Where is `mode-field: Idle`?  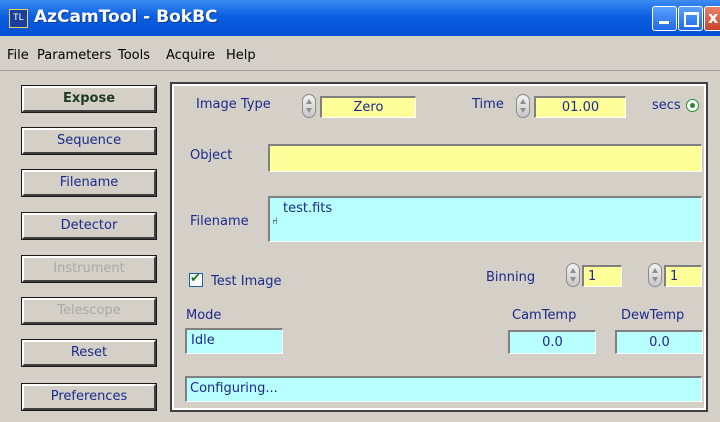 mode-field: Idle is located at coordinates (234, 341).